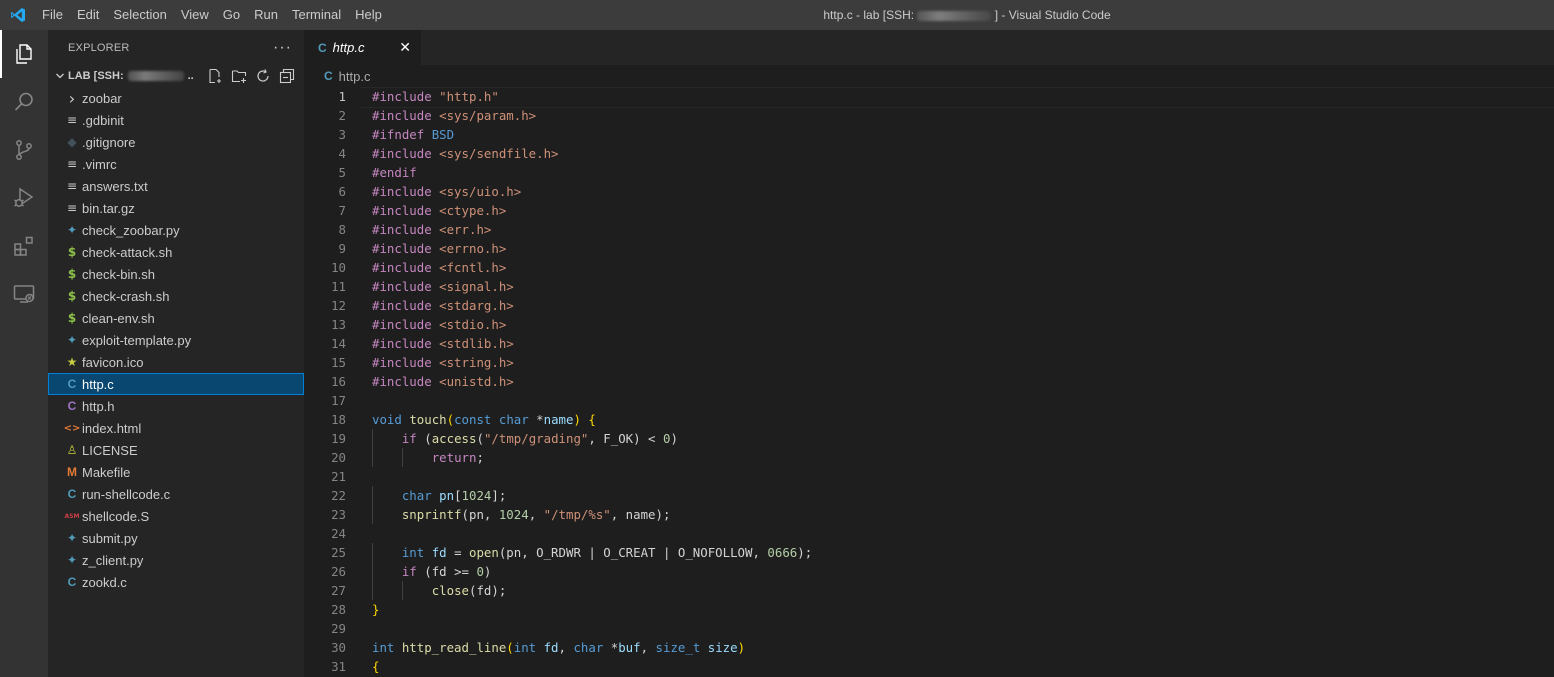 This screenshot has width=1554, height=677. Describe the element at coordinates (282, 48) in the screenshot. I see `more-actions-icon: ···` at that location.